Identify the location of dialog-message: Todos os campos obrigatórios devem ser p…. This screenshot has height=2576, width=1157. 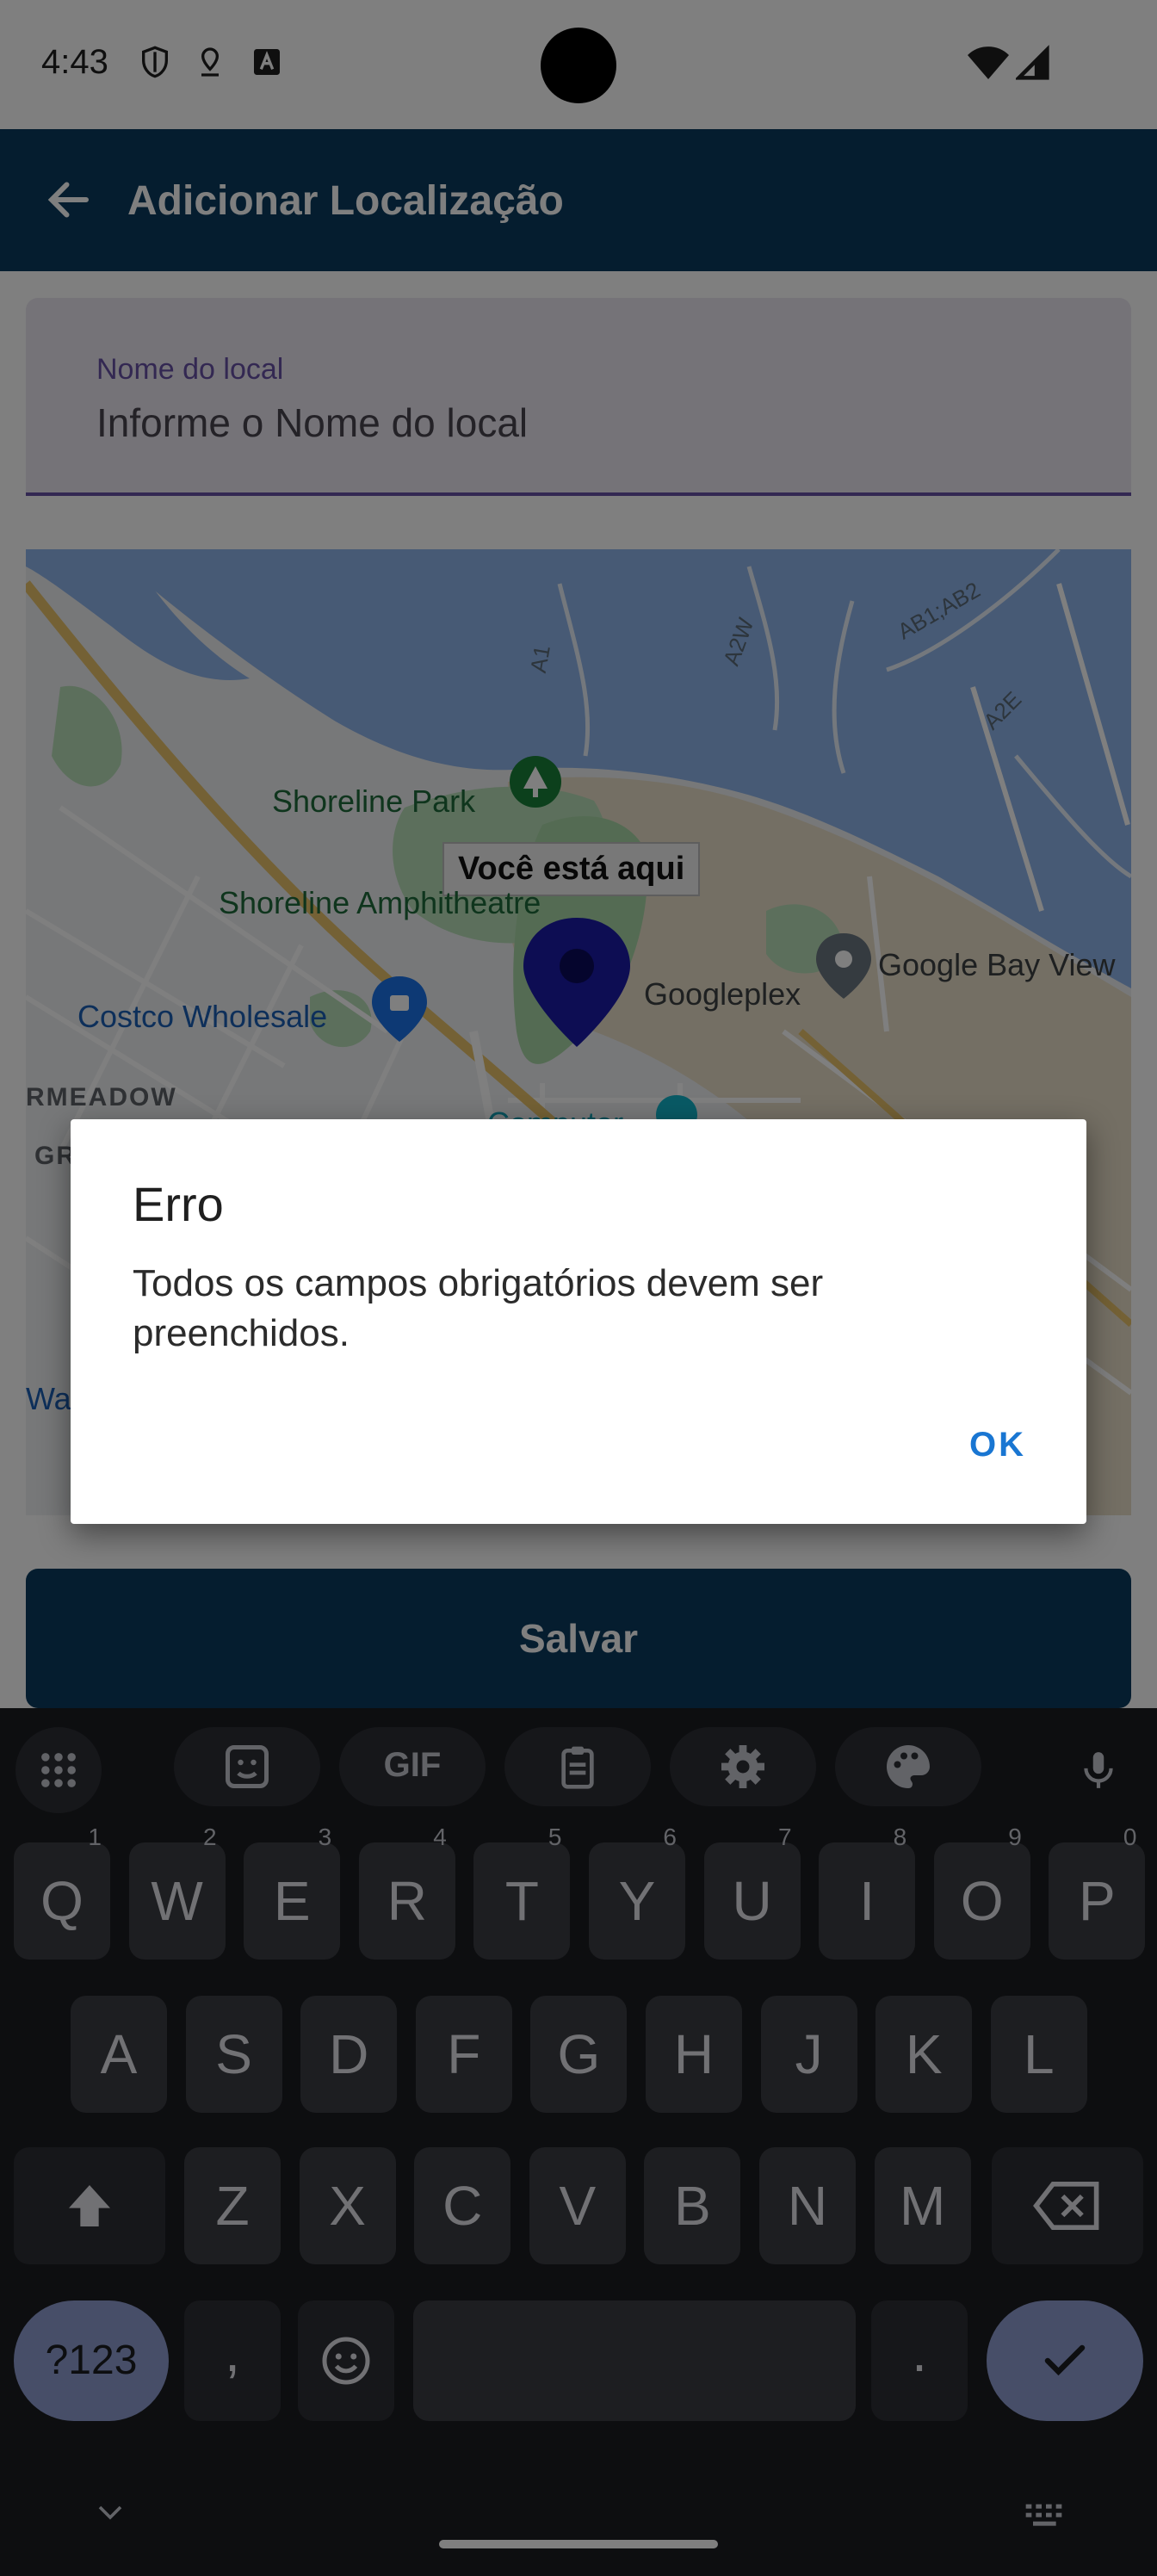
(478, 1308).